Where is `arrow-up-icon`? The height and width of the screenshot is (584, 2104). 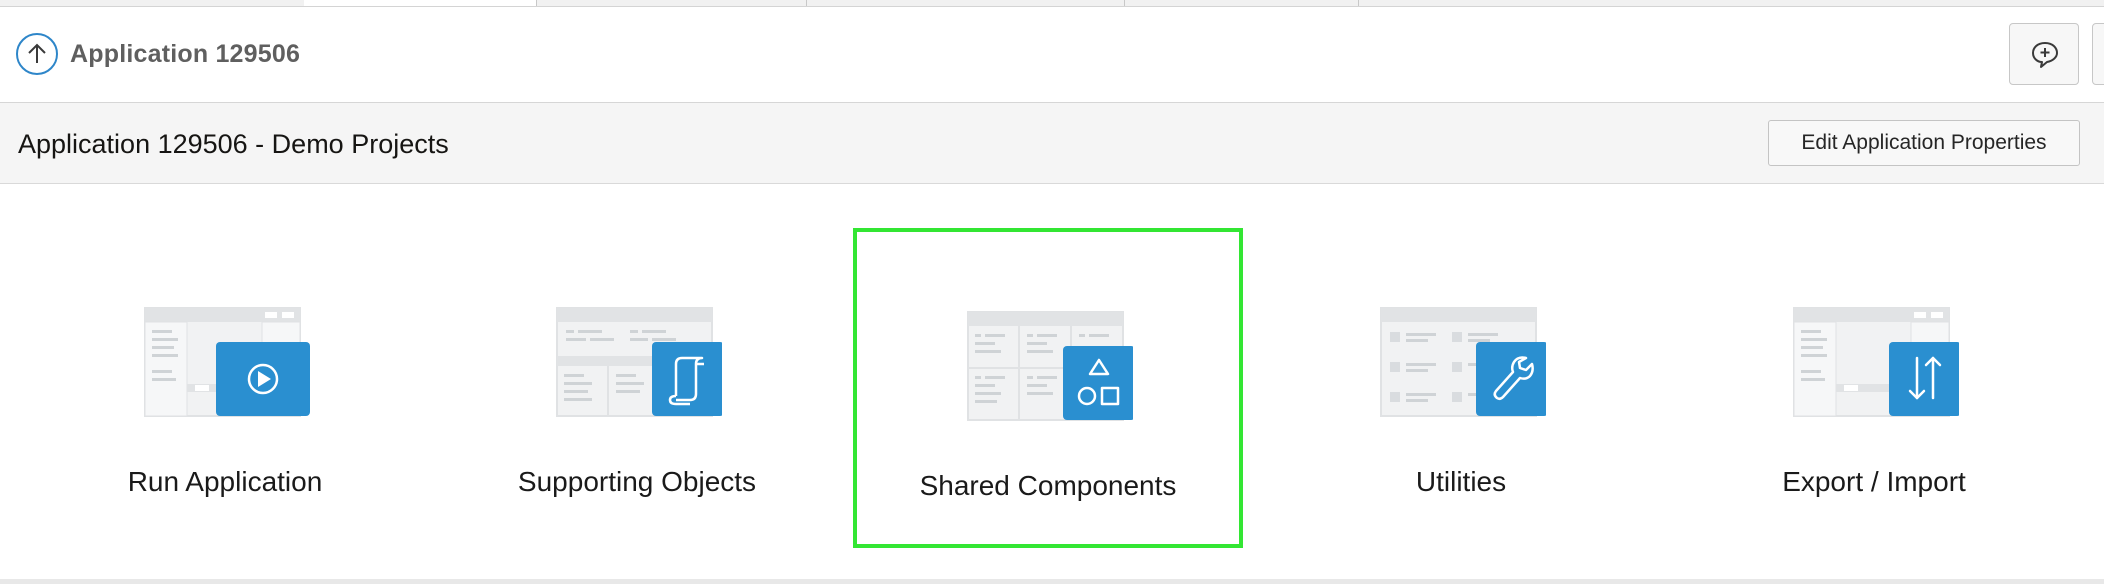
arrow-up-icon is located at coordinates (37, 53).